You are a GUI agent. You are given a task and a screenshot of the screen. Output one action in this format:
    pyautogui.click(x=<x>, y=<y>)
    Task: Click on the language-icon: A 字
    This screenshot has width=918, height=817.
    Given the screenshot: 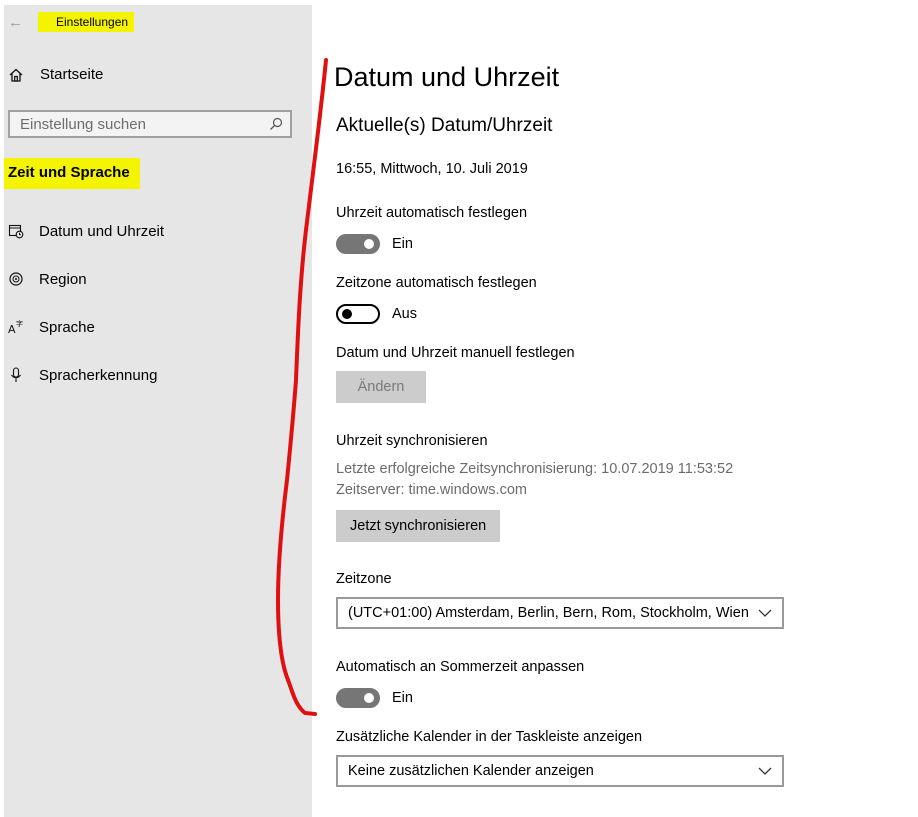 What is the action you would take?
    pyautogui.click(x=16, y=327)
    